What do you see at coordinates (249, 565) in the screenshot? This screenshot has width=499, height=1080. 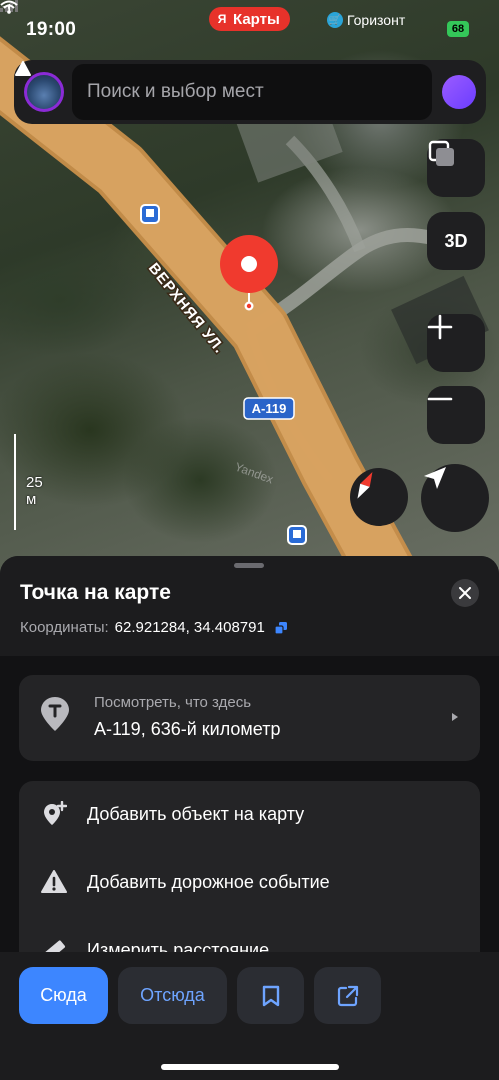 I see `sheet-grabber` at bounding box center [249, 565].